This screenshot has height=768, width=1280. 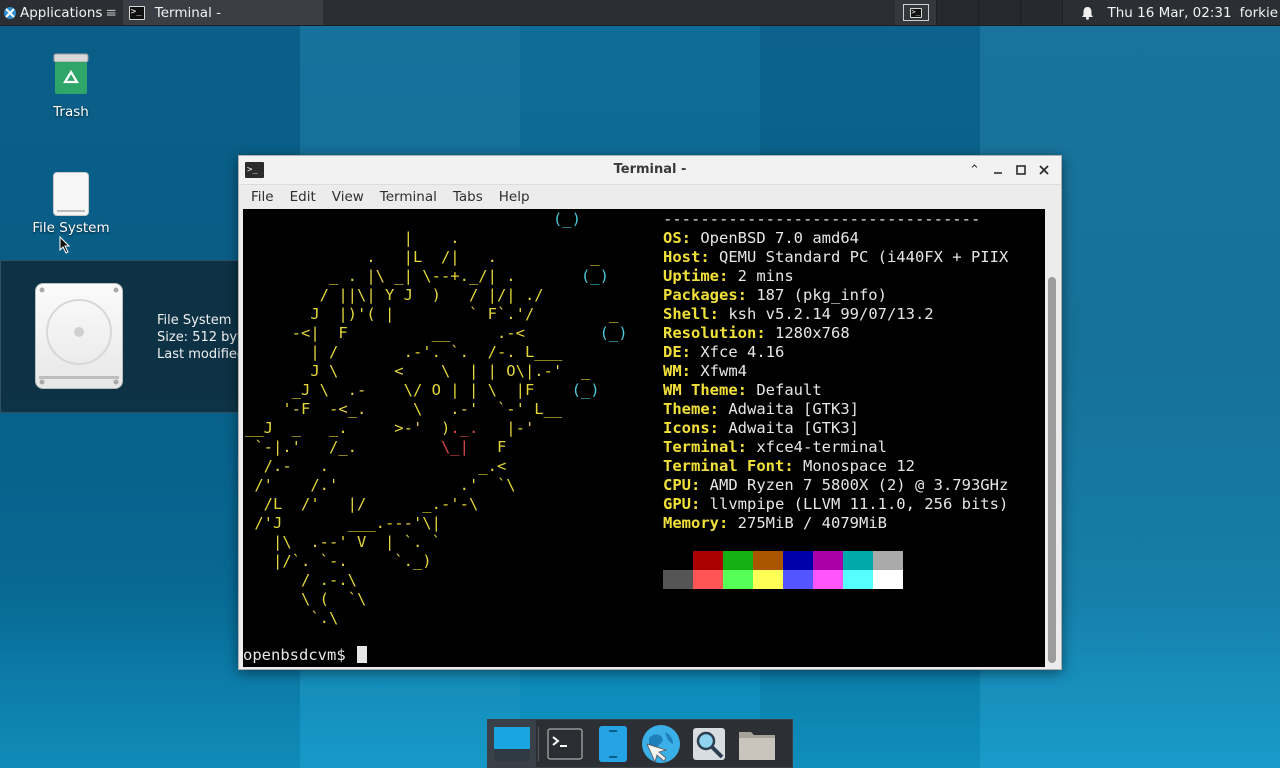 I want to click on info-key: Terminal, so click(x=700, y=447).